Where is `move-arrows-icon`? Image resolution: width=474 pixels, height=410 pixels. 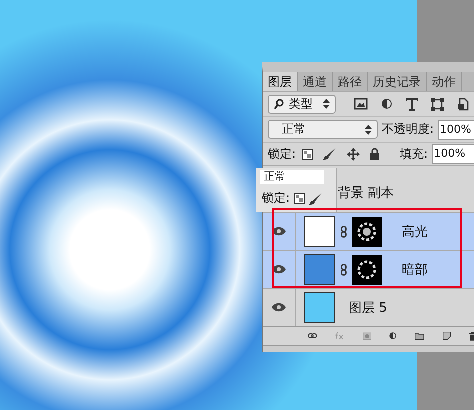 move-arrows-icon is located at coordinates (353, 154).